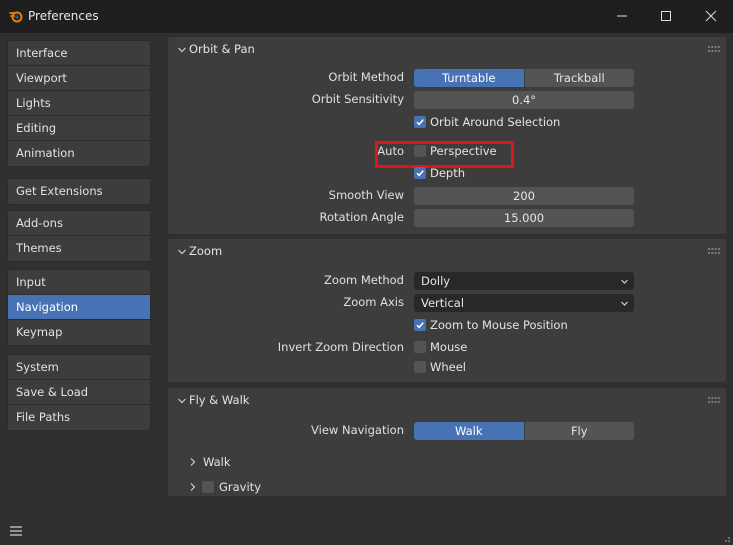 The width and height of the screenshot is (733, 545). Describe the element at coordinates (366, 195) in the screenshot. I see `smooth-view-label: Smooth View` at that location.